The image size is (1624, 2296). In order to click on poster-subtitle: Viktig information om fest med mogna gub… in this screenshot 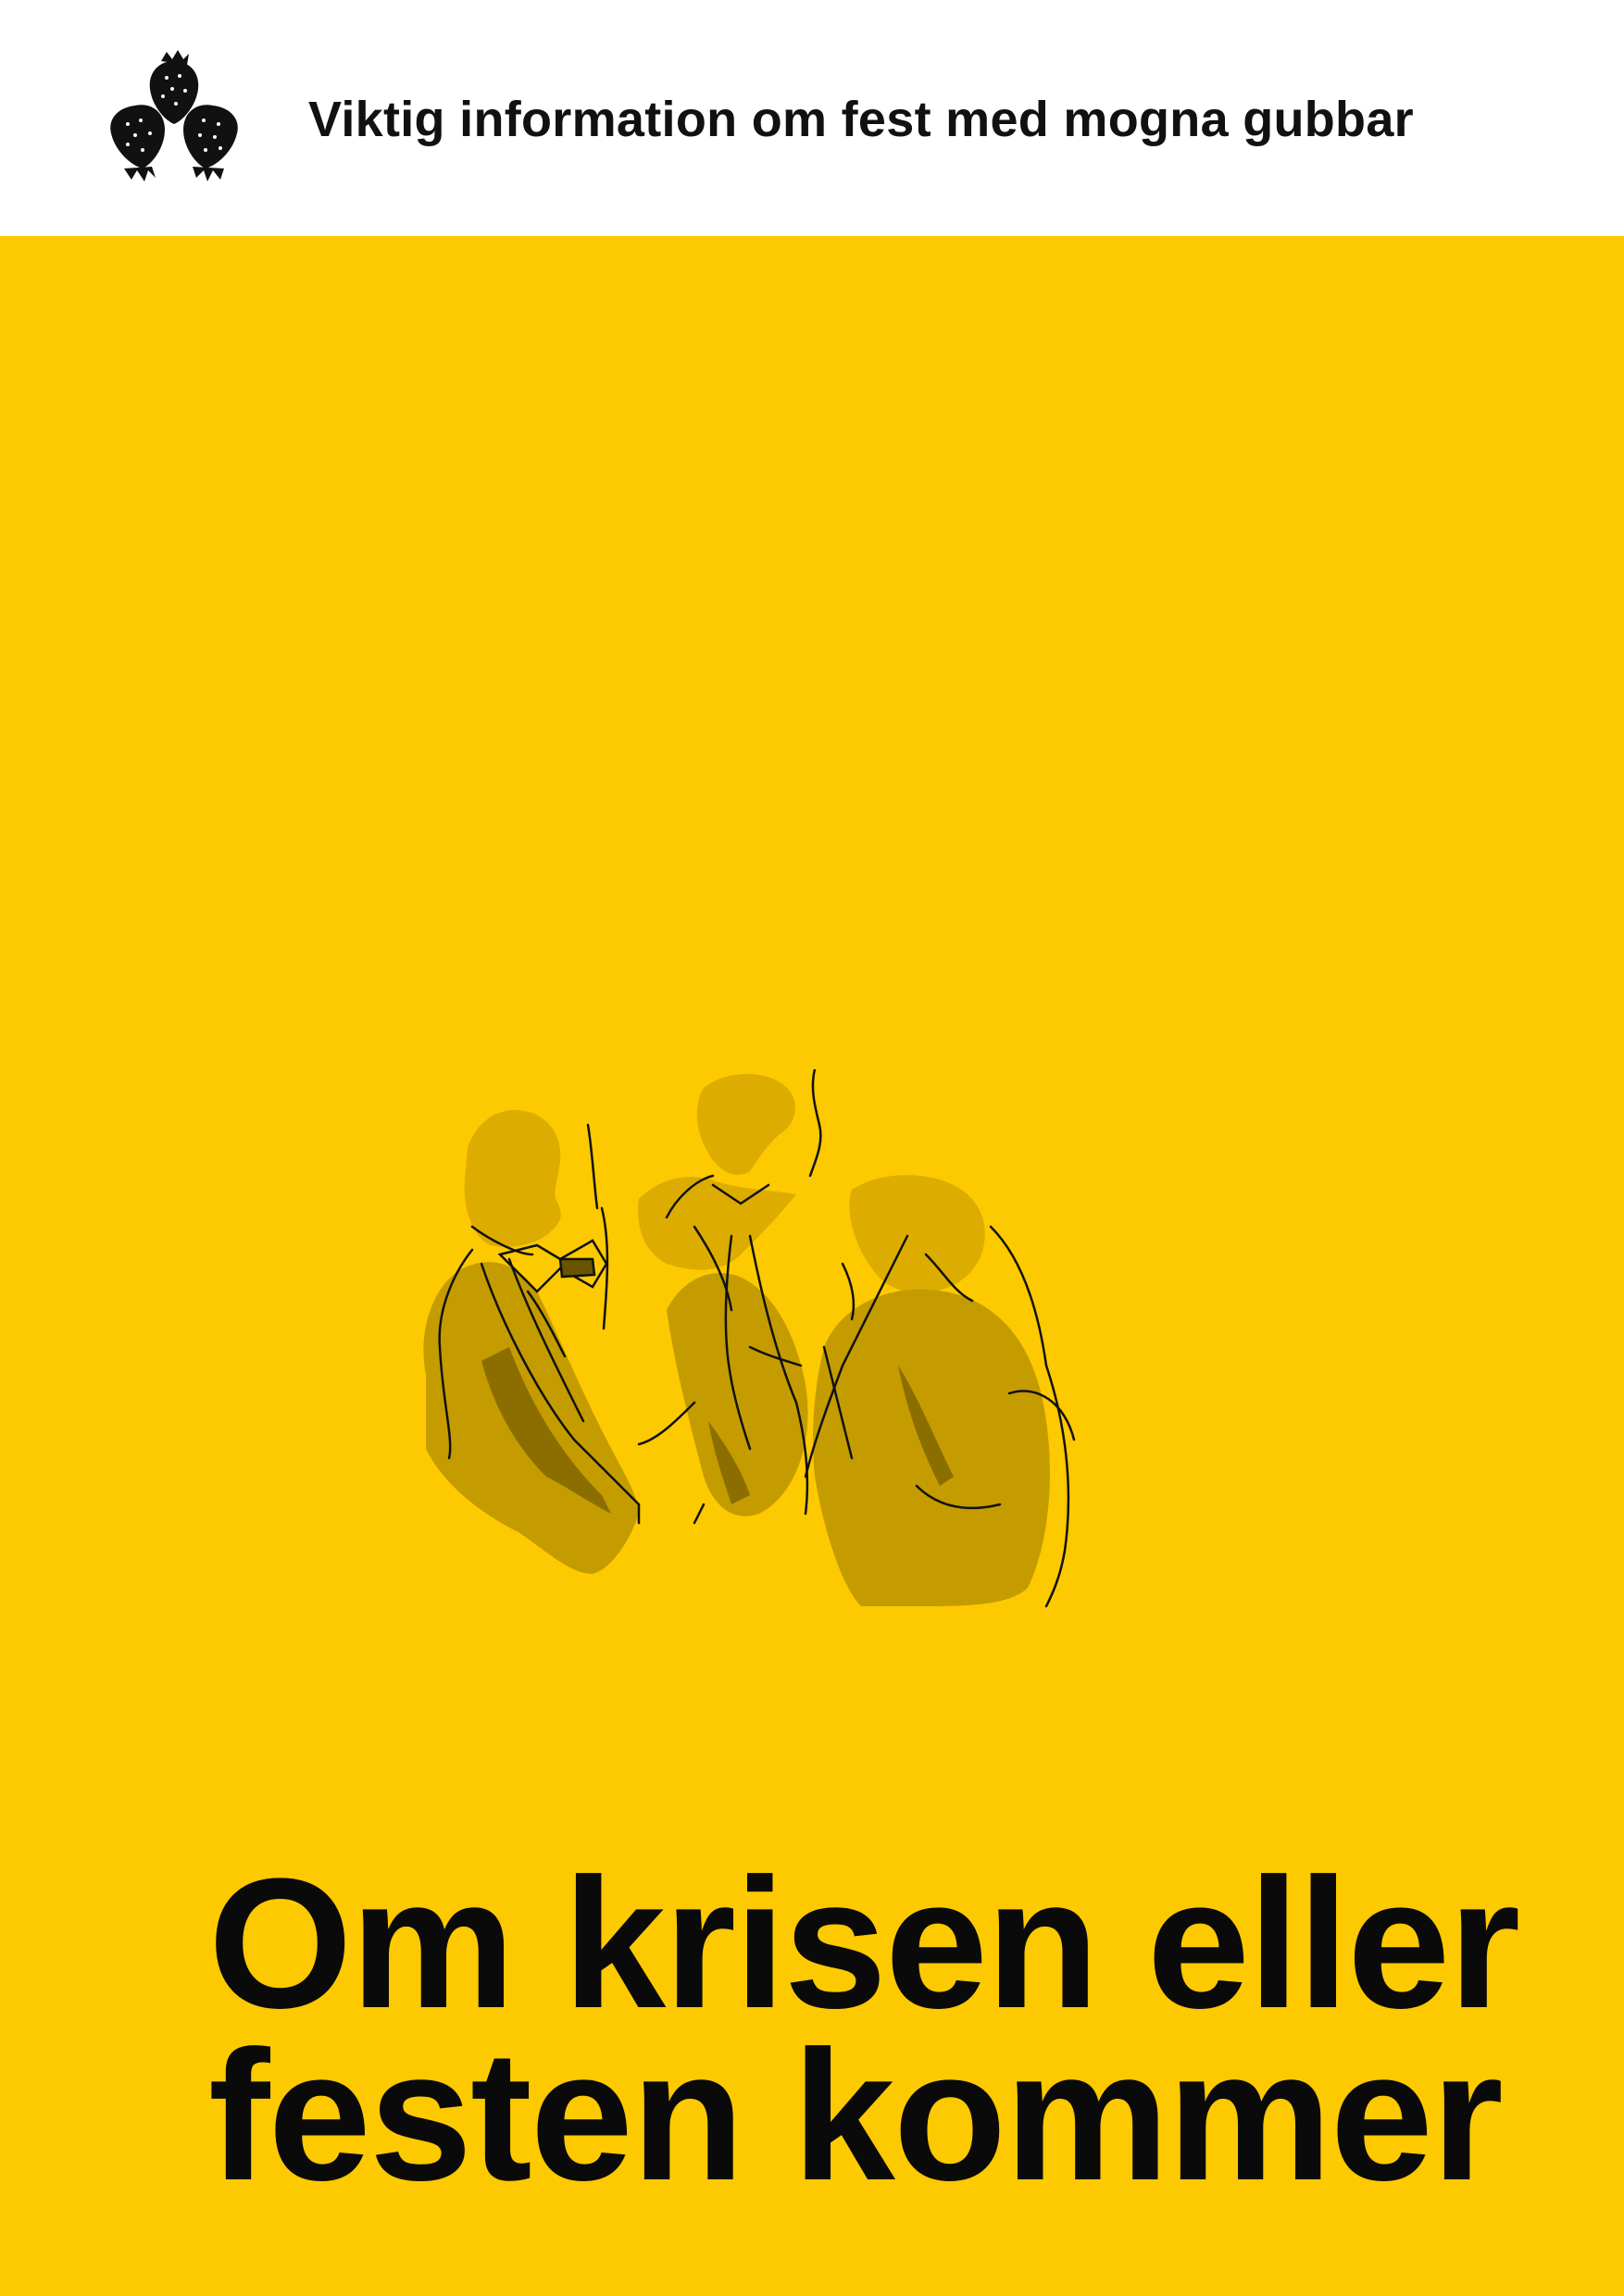, I will do `click(861, 119)`.